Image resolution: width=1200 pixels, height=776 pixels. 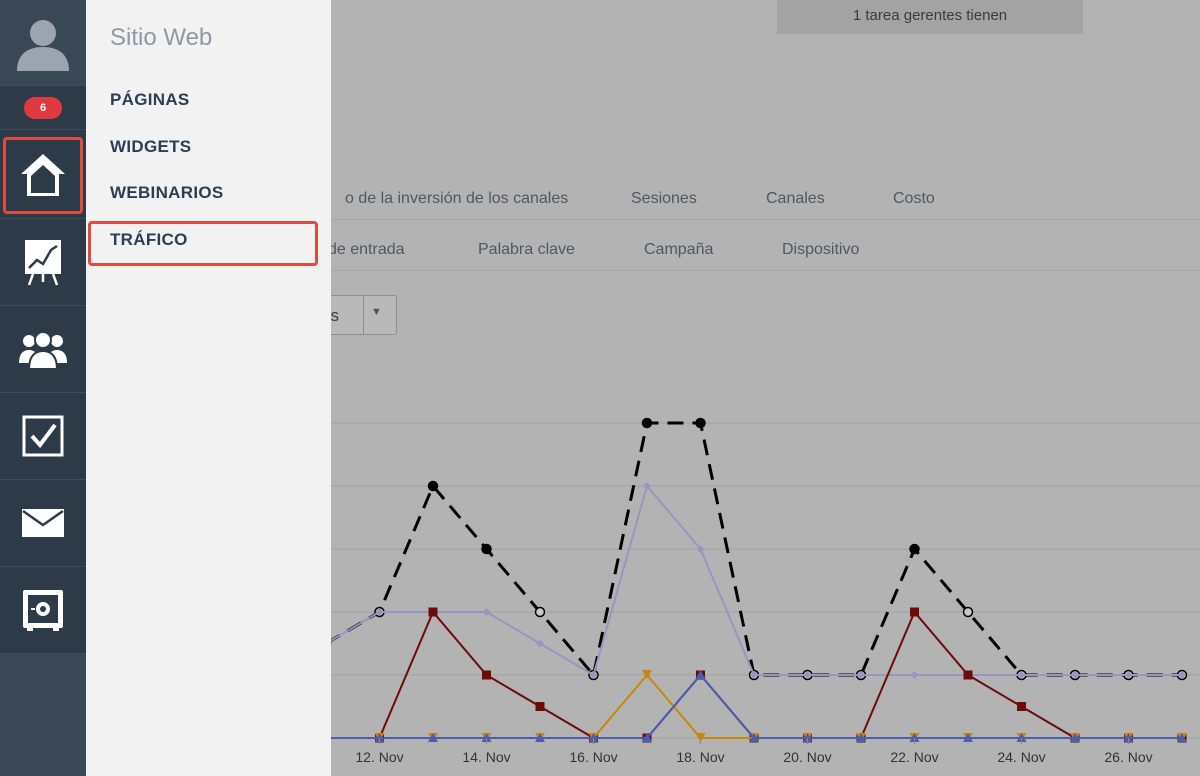 I want to click on nav-safe, so click(x=43, y=610).